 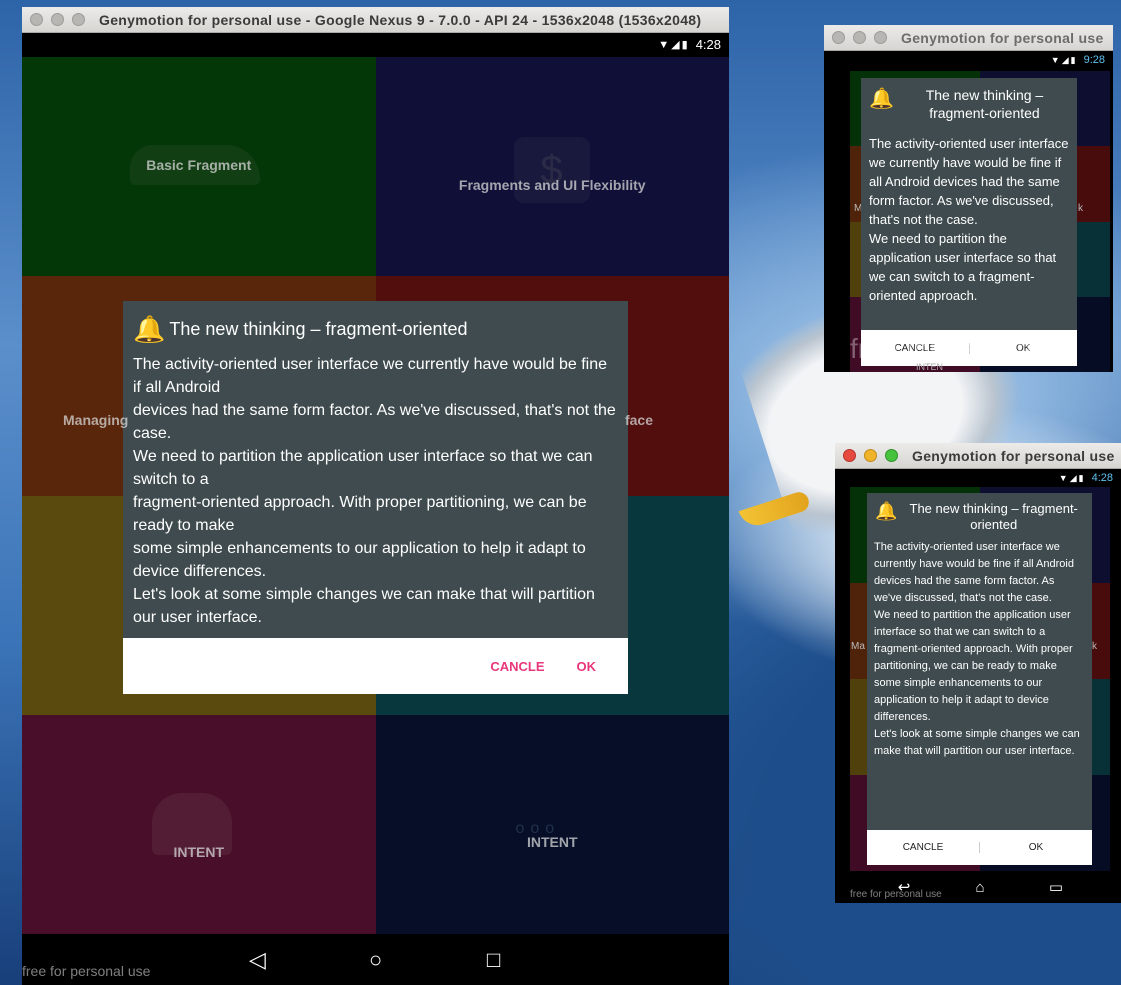 I want to click on tile-label-edge-left: Ma, so click(x=858, y=646).